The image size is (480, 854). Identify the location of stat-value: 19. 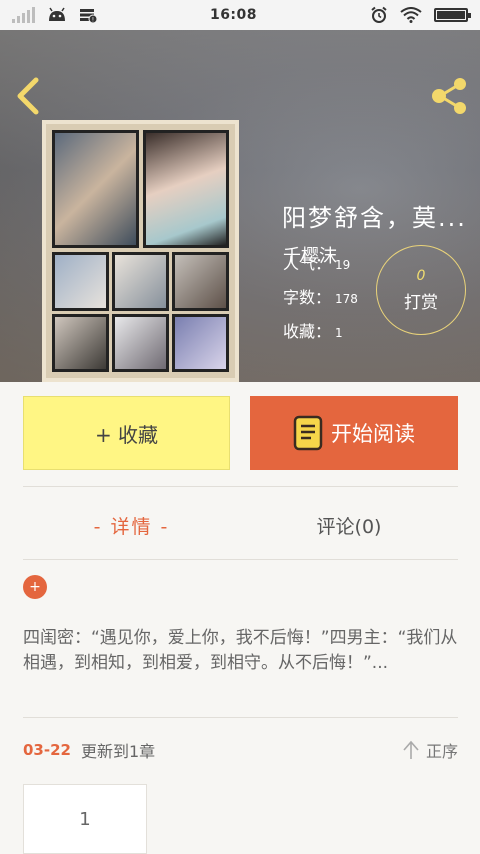
(343, 265).